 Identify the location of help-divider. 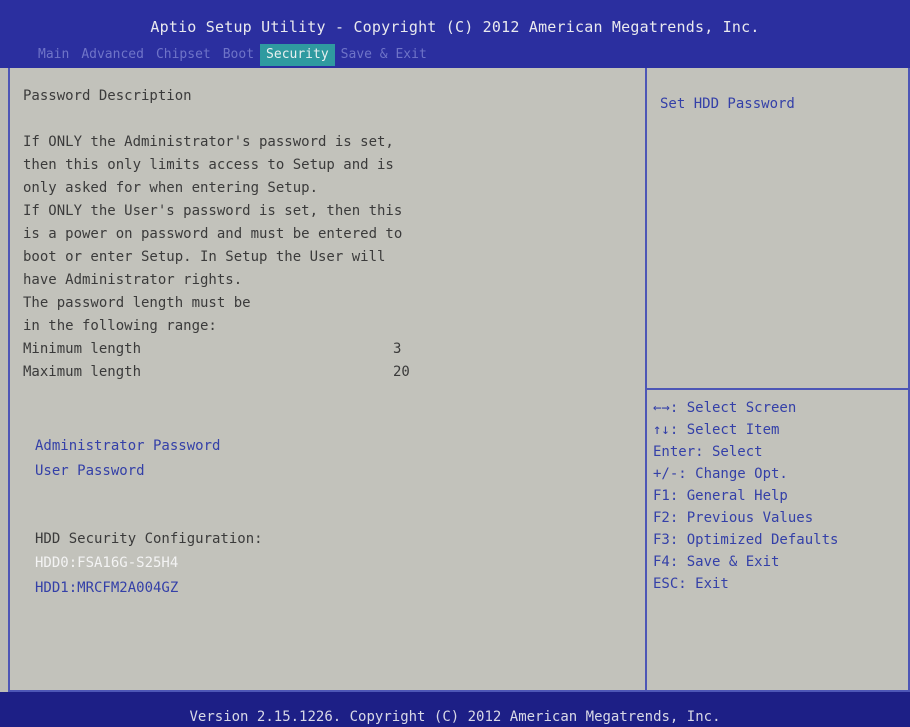
(777, 389).